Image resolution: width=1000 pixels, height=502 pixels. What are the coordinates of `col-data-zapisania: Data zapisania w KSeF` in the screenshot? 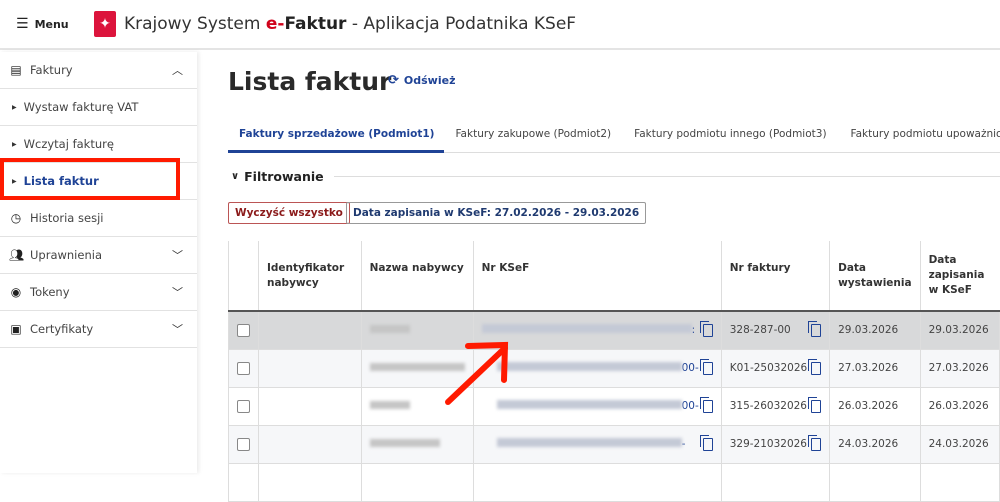 It's located at (959, 276).